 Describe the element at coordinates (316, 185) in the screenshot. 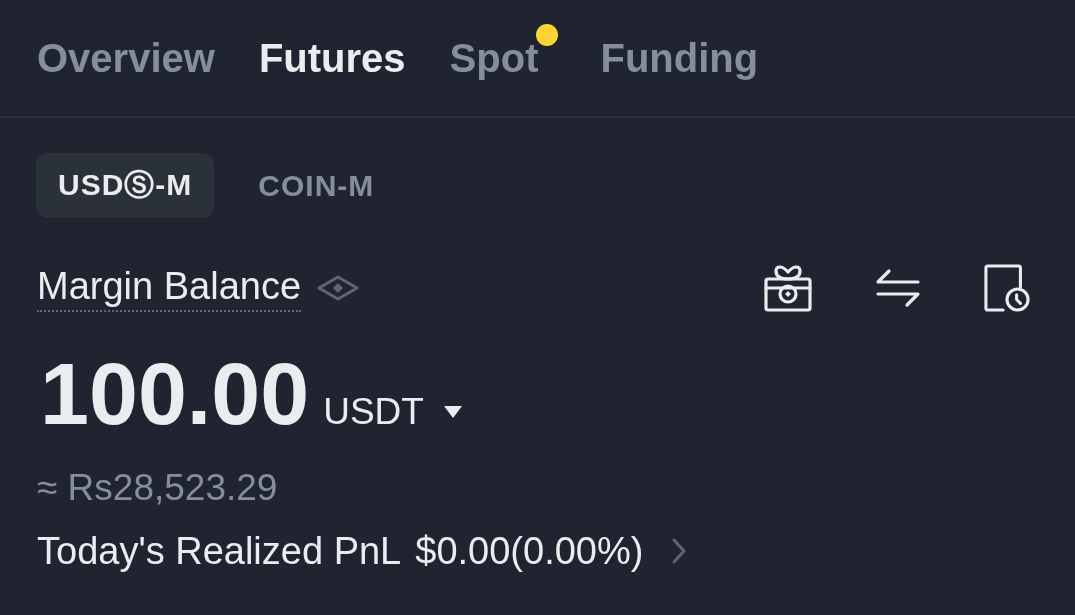

I see `sub-tab: COIN-M` at that location.